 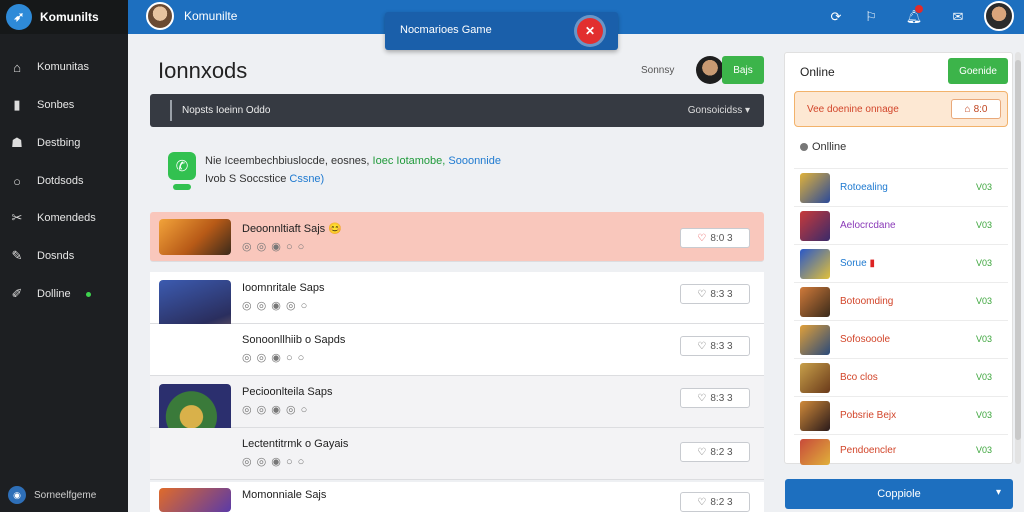 What do you see at coordinates (64, 495) in the screenshot?
I see `sidebar-footer: ◉ Sorneelfgeme` at bounding box center [64, 495].